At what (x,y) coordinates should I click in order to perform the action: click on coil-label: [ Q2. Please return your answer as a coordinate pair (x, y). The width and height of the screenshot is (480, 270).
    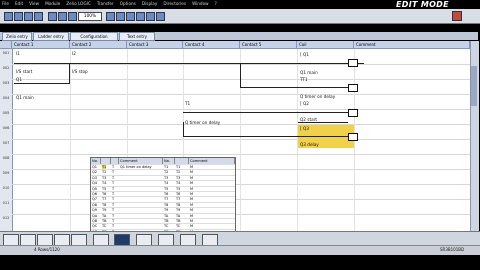
    Looking at the image, I should click on (304, 103).